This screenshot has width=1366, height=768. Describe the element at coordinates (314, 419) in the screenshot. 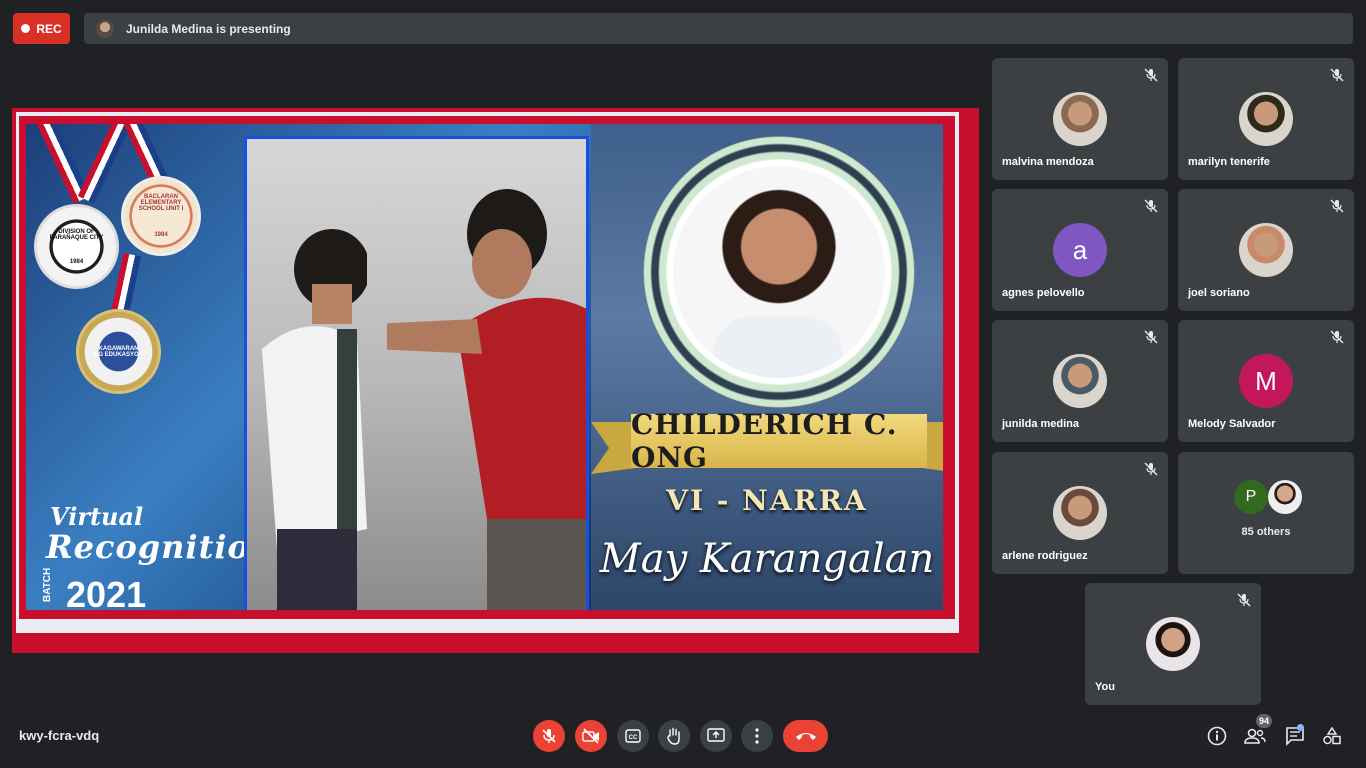

I see `student-figure` at that location.